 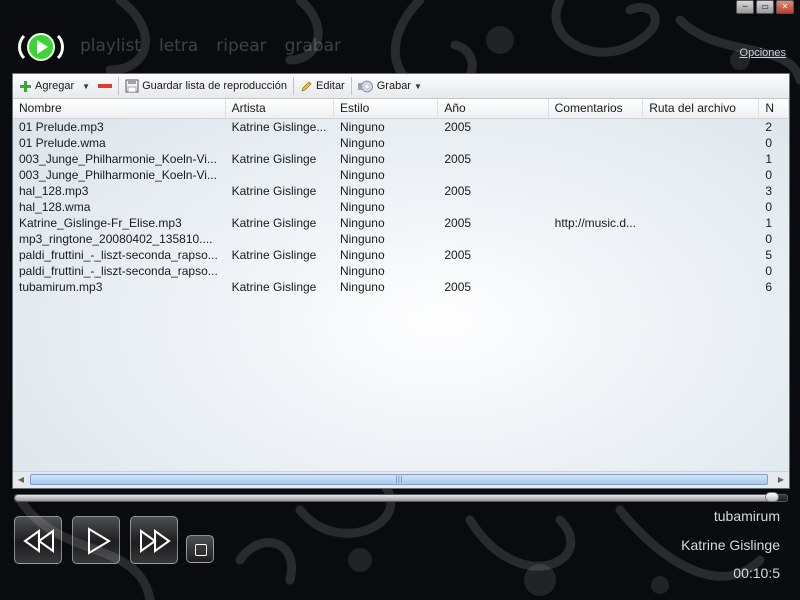 What do you see at coordinates (178, 46) in the screenshot?
I see `nav-letra: letra` at bounding box center [178, 46].